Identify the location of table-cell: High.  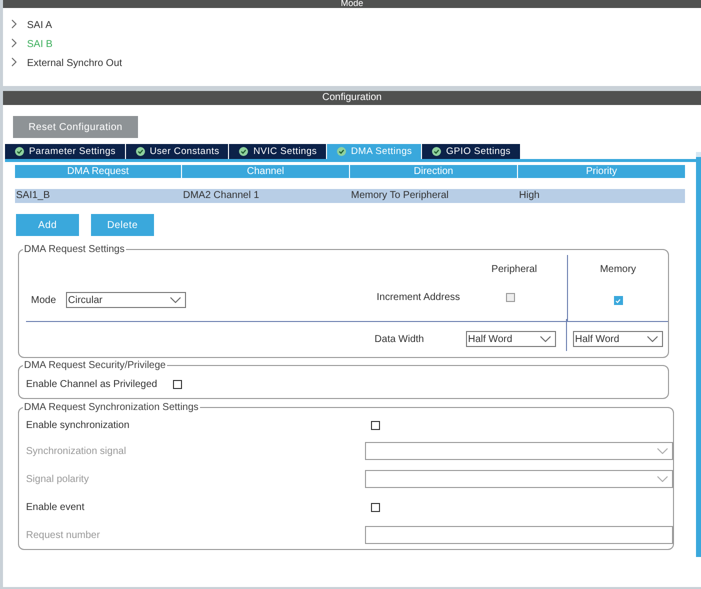
(601, 196).